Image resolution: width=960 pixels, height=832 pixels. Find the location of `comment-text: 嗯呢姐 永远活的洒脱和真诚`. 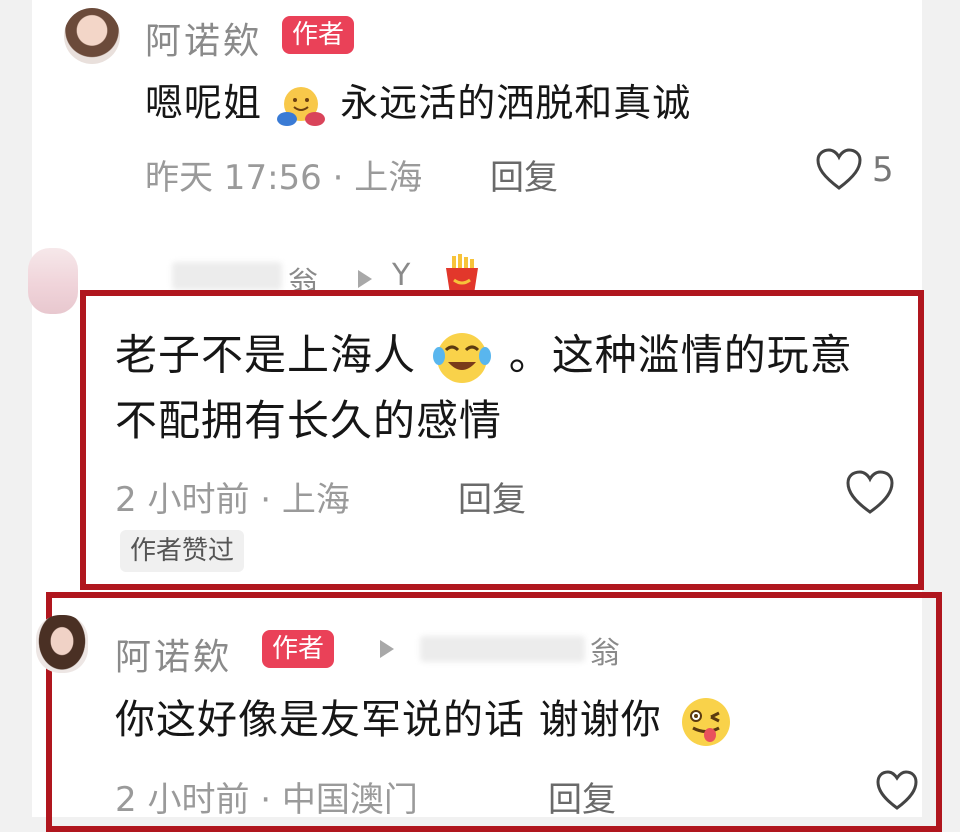

comment-text: 嗯呢姐 永远活的洒脱和真诚 is located at coordinates (418, 103).